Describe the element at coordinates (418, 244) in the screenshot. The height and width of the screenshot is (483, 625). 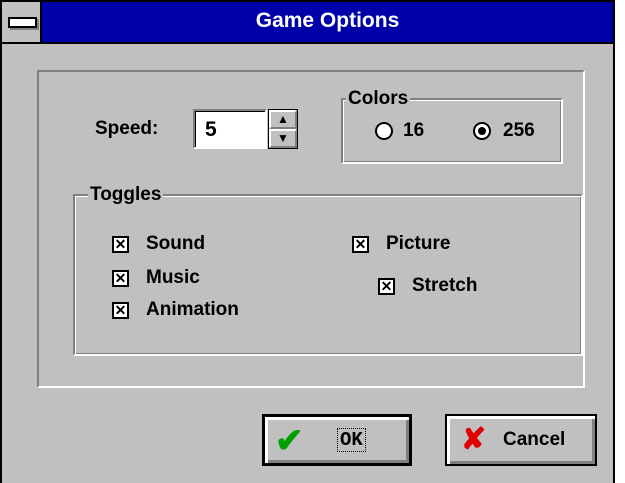
I see `picture-label: Picture` at that location.